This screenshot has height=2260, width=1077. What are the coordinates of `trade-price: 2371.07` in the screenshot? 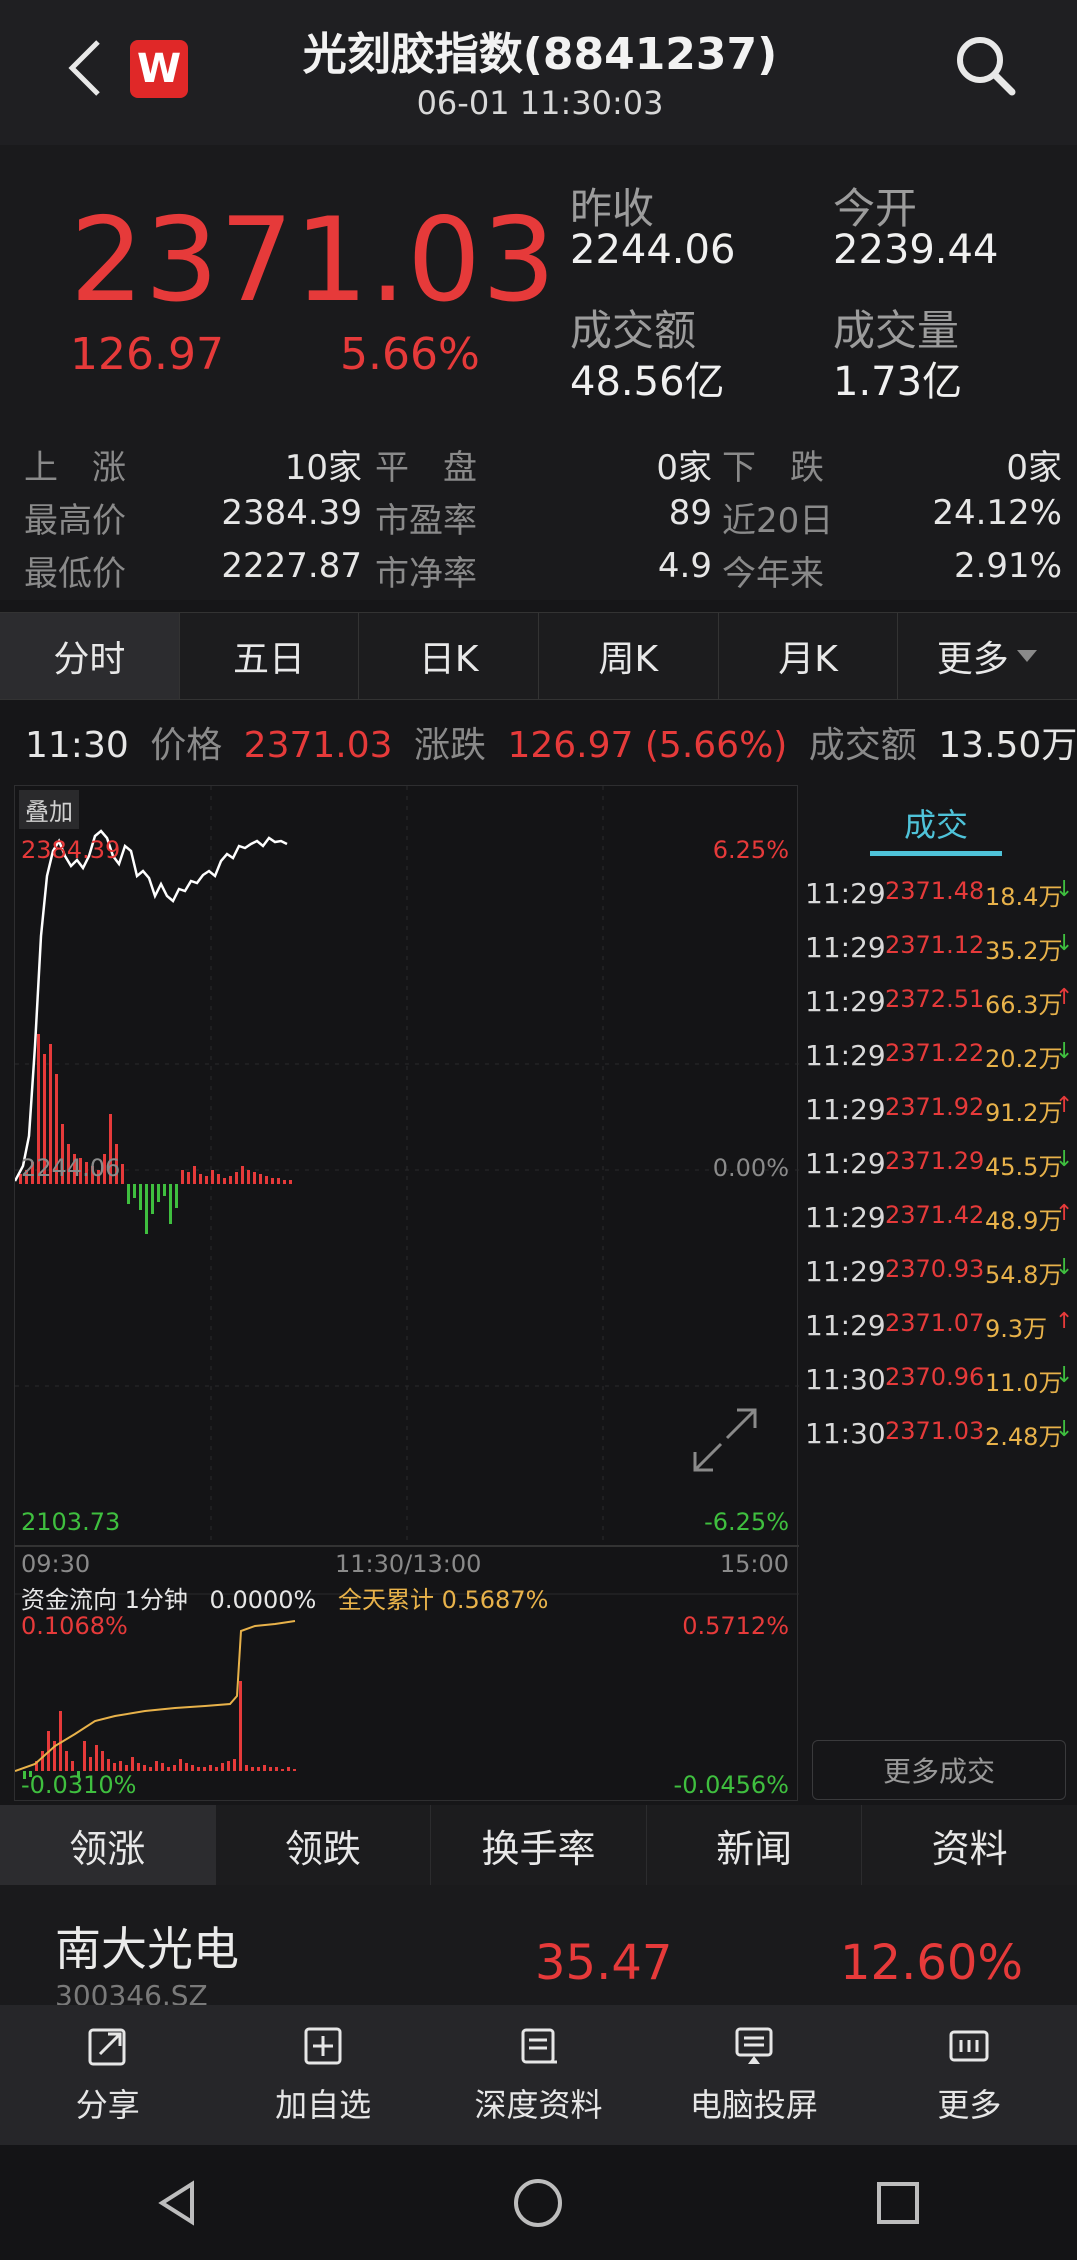 It's located at (935, 1323).